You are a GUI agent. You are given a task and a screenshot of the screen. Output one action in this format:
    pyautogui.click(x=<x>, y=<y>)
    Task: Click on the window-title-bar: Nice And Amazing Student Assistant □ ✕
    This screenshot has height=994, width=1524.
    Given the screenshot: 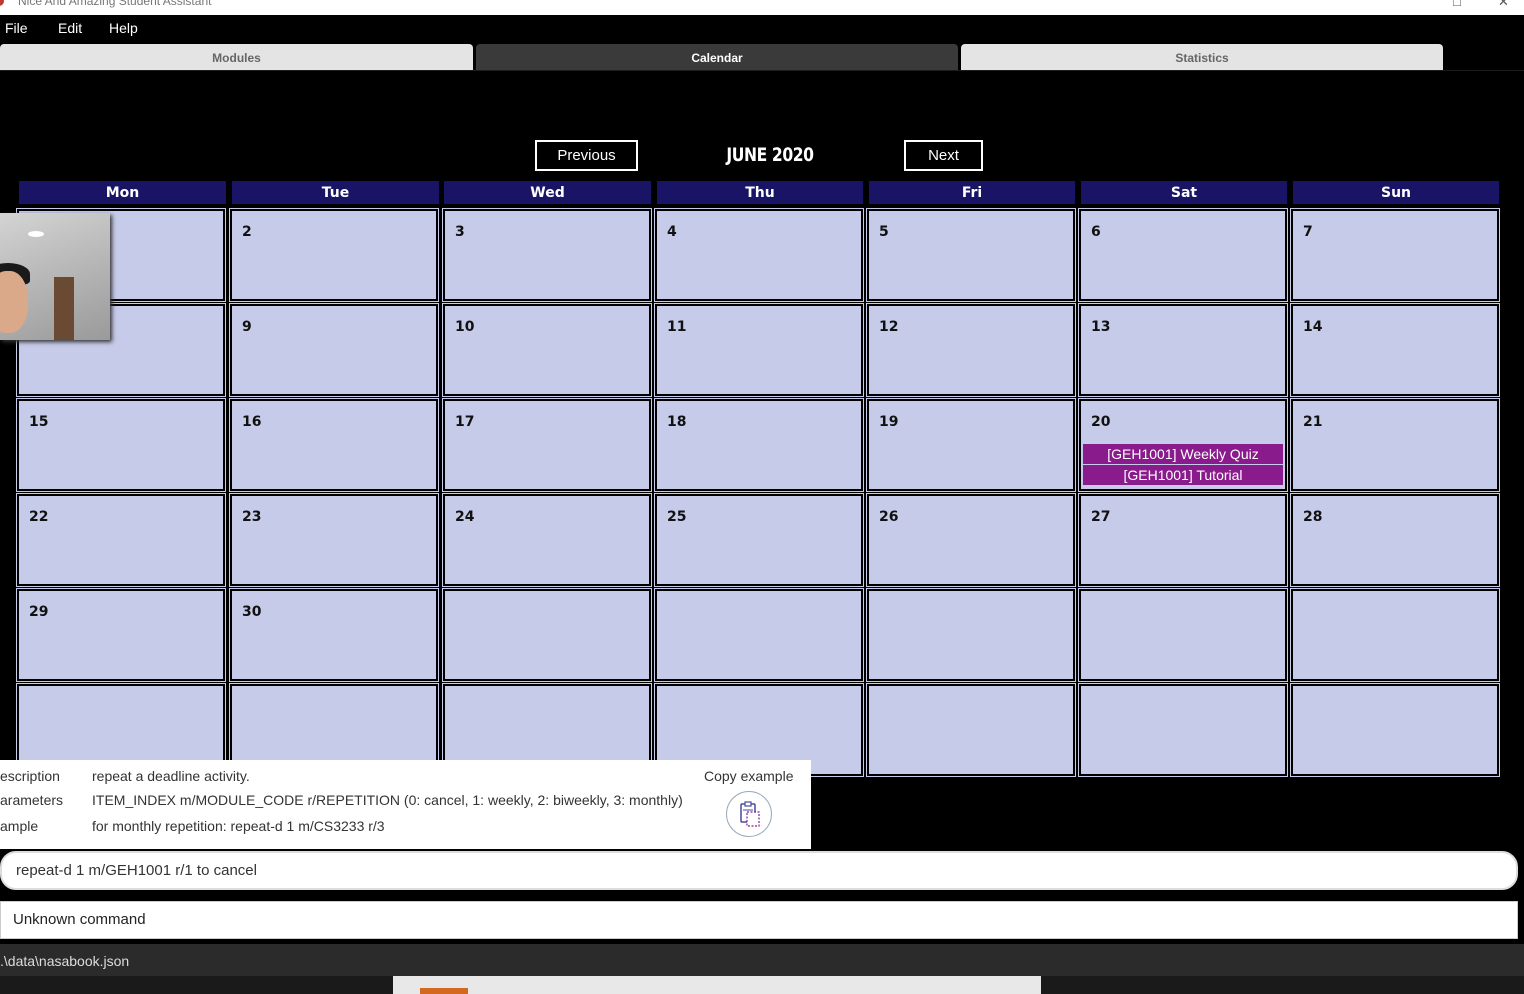 What is the action you would take?
    pyautogui.click(x=762, y=7)
    